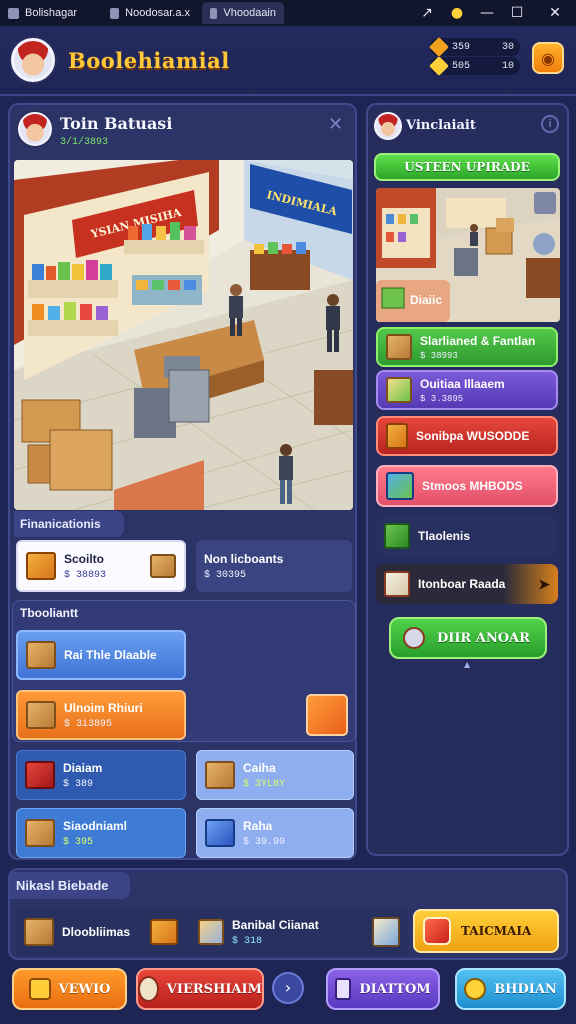 The width and height of the screenshot is (576, 1024). What do you see at coordinates (467, 390) in the screenshot?
I see `side-item-outlet: Ouitiaa Illaaem $ 3.3895` at bounding box center [467, 390].